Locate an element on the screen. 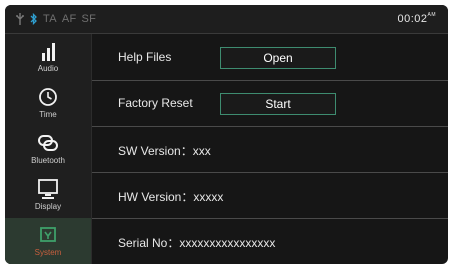 This screenshot has width=455, height=268. clock-ampm: AM is located at coordinates (431, 15).